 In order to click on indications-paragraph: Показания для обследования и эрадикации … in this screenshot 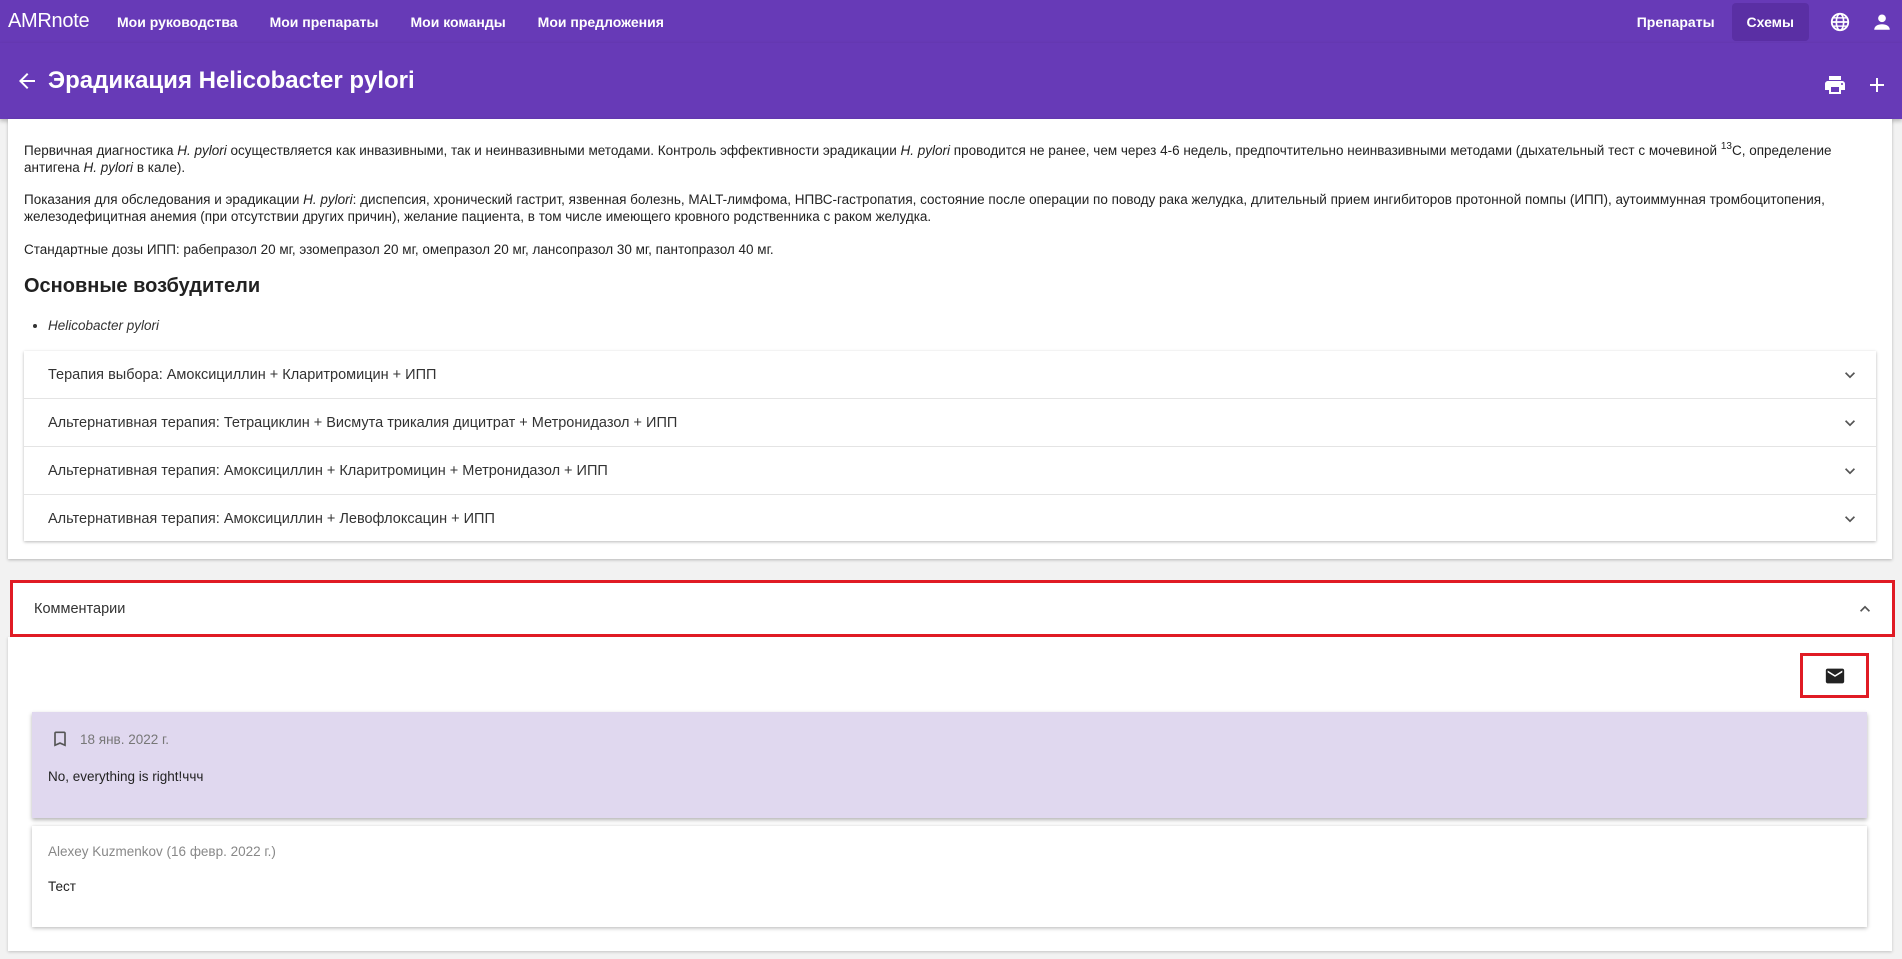, I will do `click(924, 208)`.